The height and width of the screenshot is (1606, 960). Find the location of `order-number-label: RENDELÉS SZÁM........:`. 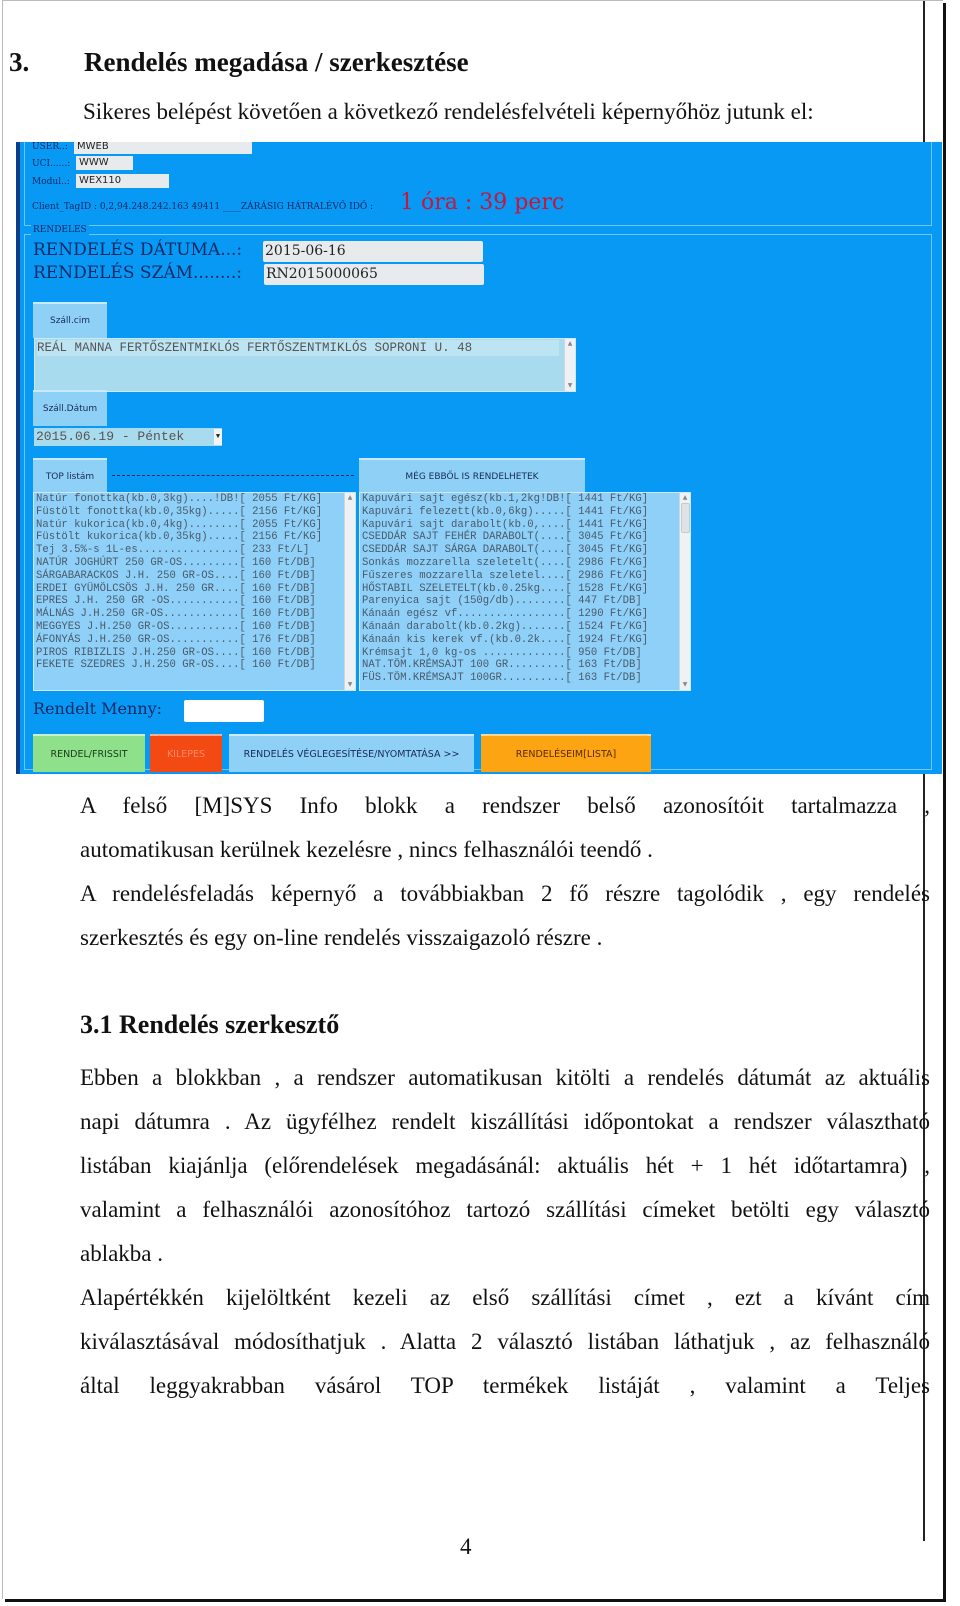

order-number-label: RENDELÉS SZÁM........: is located at coordinates (137, 273).